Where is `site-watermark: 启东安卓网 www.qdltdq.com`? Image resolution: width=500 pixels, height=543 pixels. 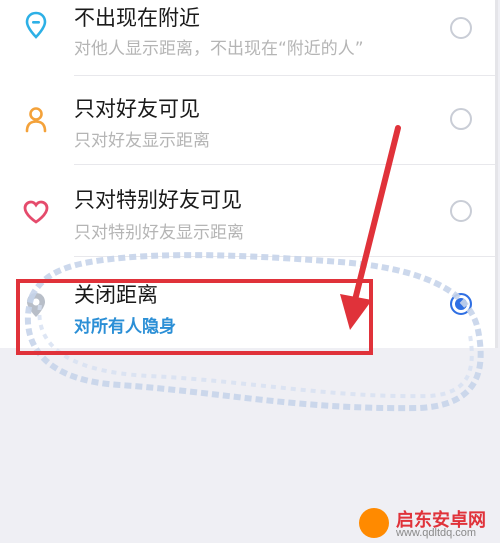 site-watermark: 启东安卓网 www.qdltdq.com is located at coordinates (429, 524).